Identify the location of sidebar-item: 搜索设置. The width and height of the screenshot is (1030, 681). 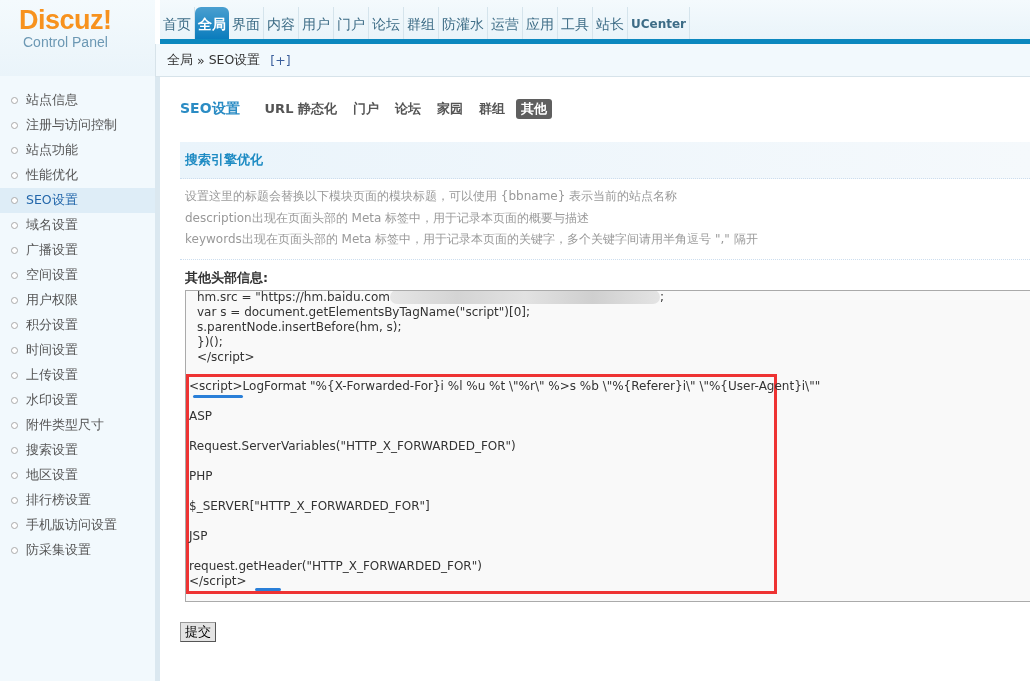
(77, 450).